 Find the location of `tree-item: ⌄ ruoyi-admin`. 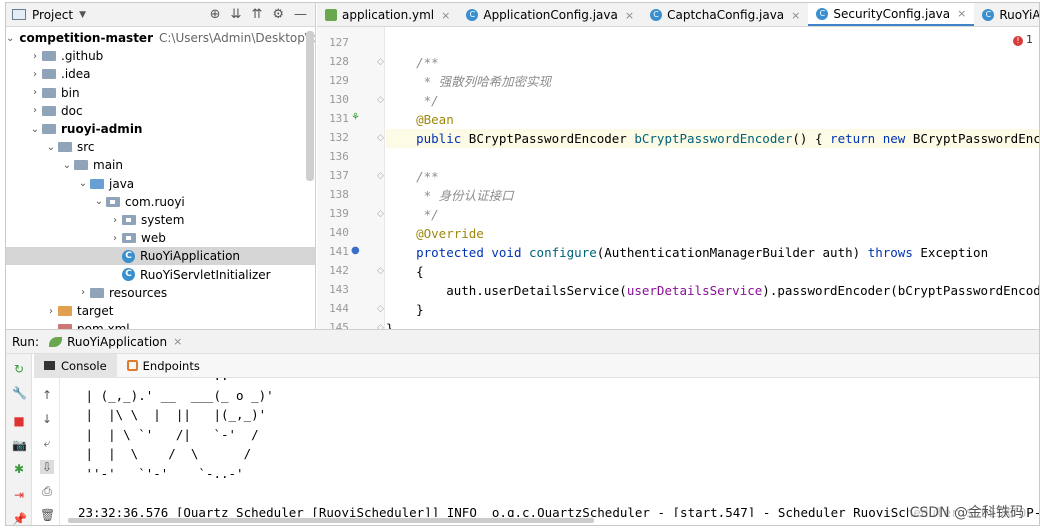

tree-item: ⌄ ruoyi-admin is located at coordinates (160, 129).